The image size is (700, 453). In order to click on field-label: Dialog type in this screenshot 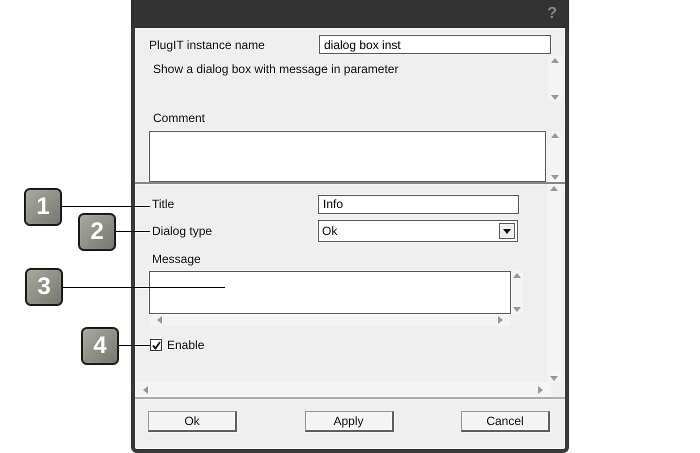, I will do `click(183, 231)`.